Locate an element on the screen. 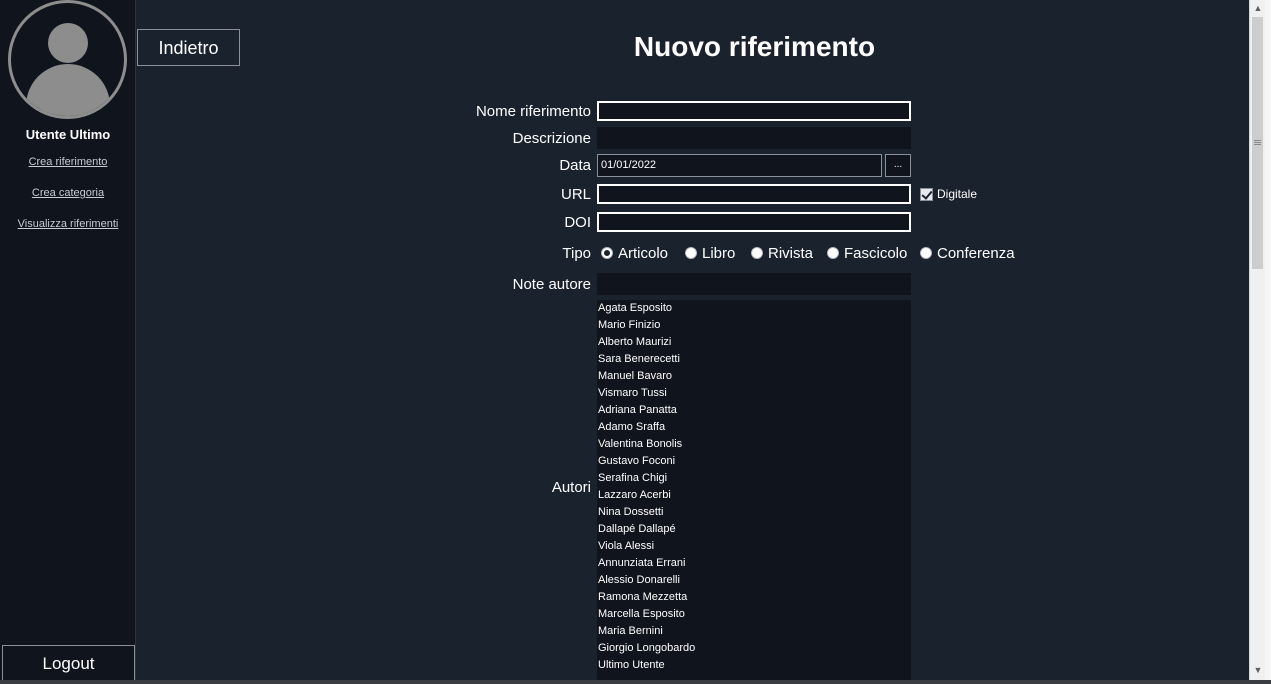 Image resolution: width=1271 pixels, height=684 pixels. author-list-item: Annunziata Errani is located at coordinates (754, 563).